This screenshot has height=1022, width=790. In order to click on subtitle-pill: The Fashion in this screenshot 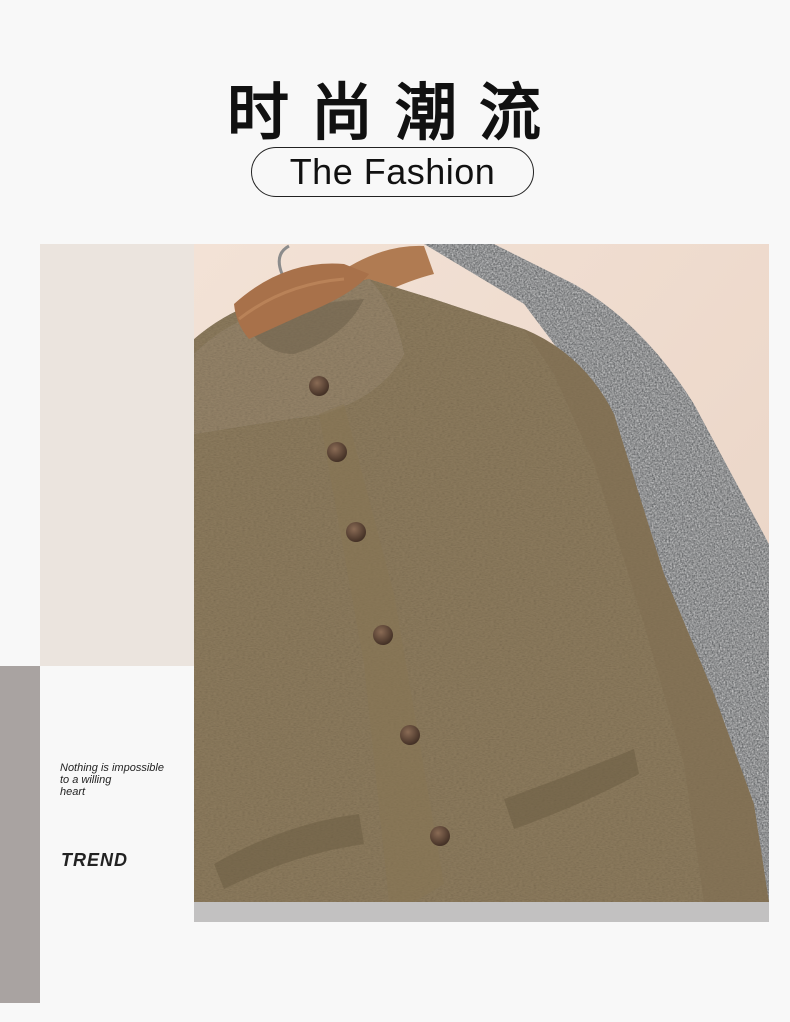, I will do `click(392, 172)`.